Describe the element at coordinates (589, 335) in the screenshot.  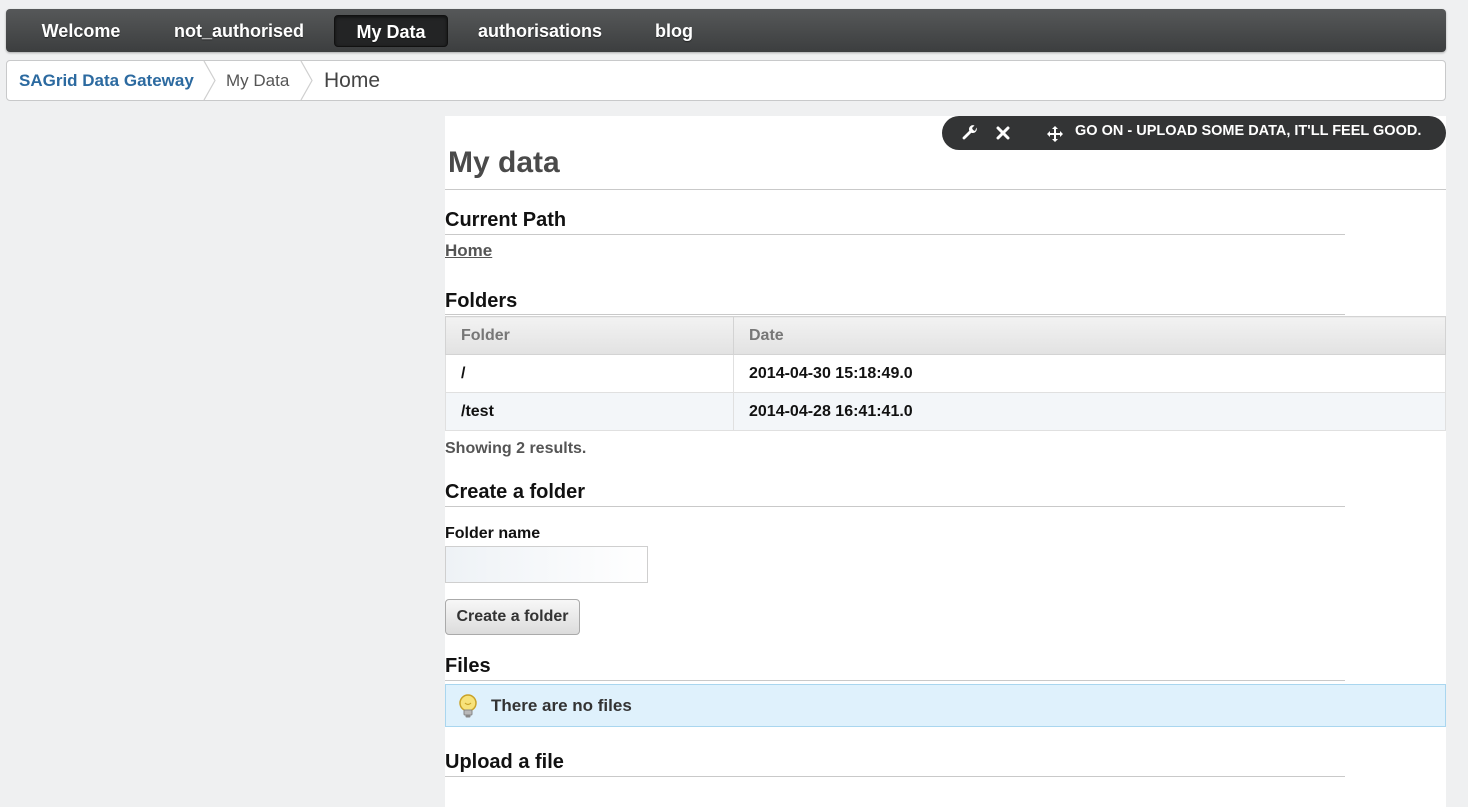
I see `column-header-folder: Folder` at that location.